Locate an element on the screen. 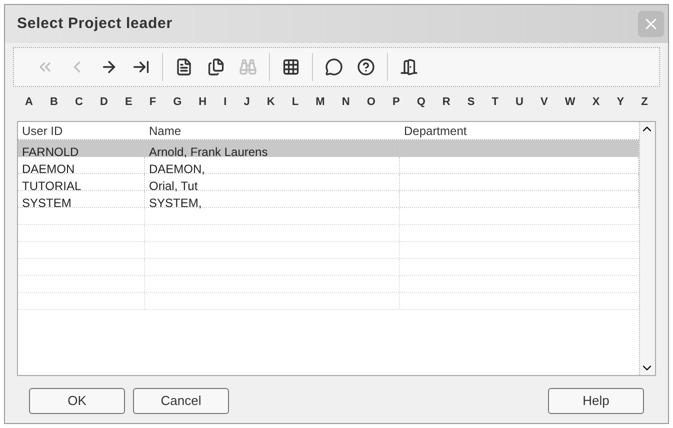  table-row: SYSTEM SYSTEM, is located at coordinates (328, 199).